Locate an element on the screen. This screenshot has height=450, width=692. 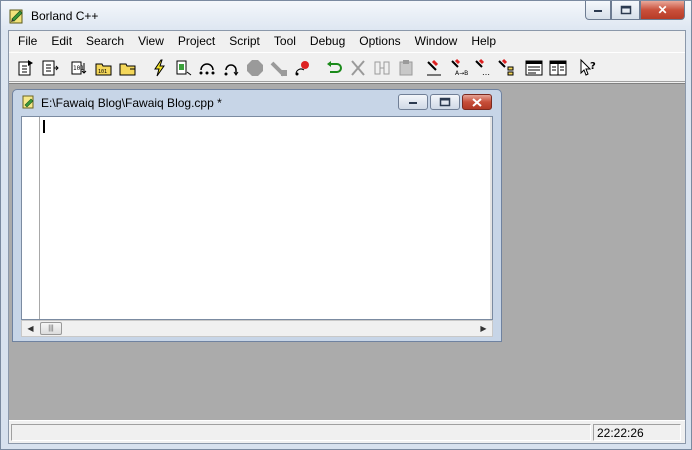
stop-button is located at coordinates (255, 68).